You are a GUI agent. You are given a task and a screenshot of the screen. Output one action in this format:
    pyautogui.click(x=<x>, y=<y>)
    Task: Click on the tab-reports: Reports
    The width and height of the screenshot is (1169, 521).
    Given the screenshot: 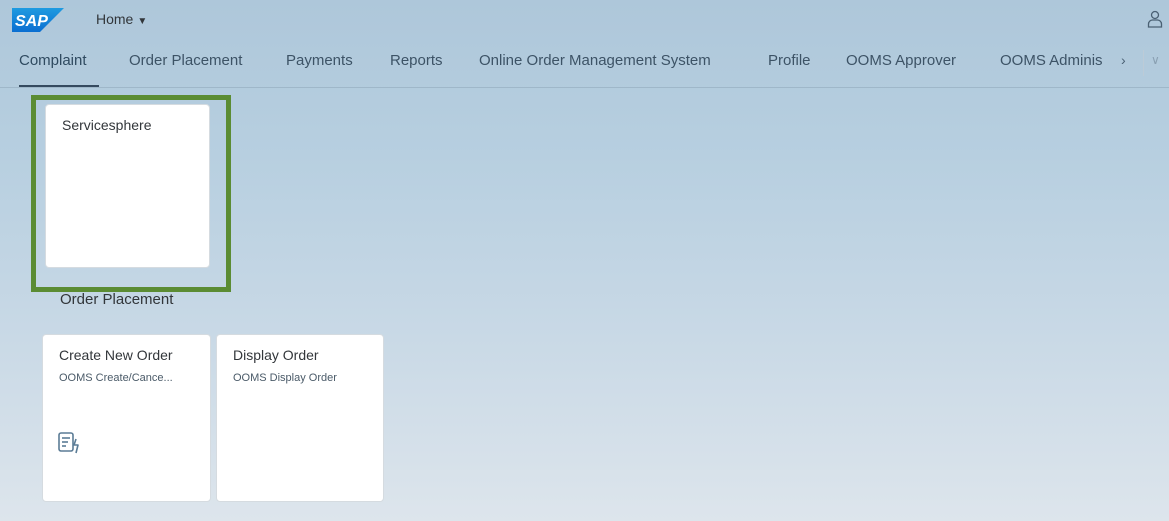 What is the action you would take?
    pyautogui.click(x=416, y=60)
    